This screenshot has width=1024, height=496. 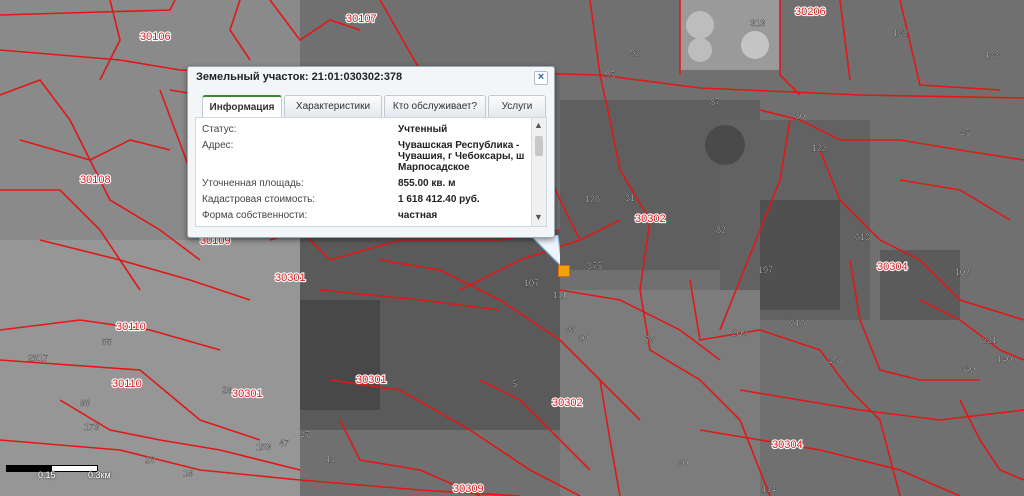 What do you see at coordinates (683, 463) in the screenshot?
I see `parcel-label: 30` at bounding box center [683, 463].